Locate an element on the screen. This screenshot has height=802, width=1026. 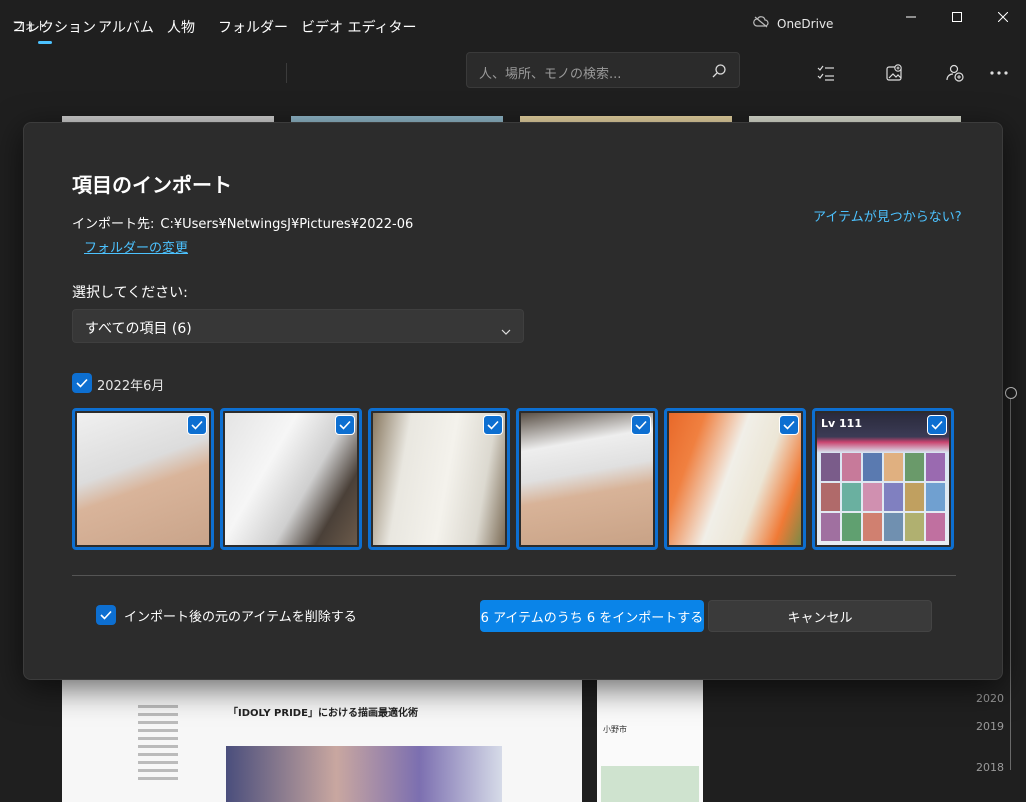
minimize-button is located at coordinates (911, 17).